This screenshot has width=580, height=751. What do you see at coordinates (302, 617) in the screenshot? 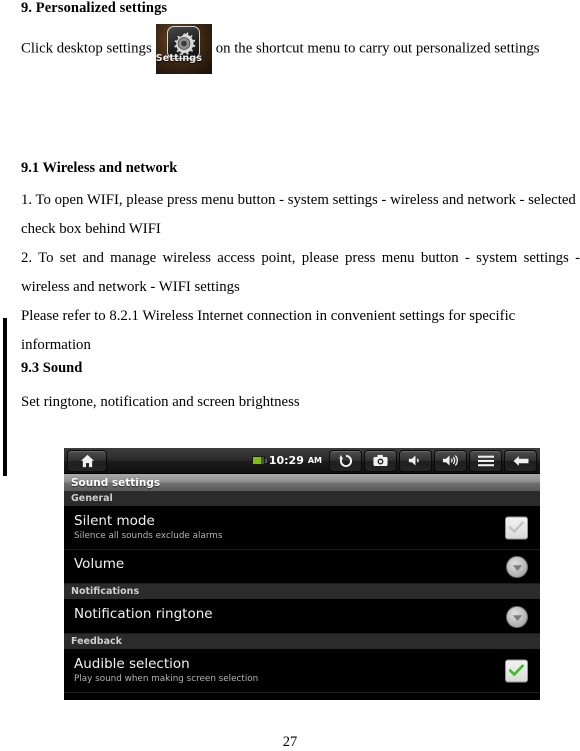
I see `list-item-notification-ringtone: Notification ringtone` at bounding box center [302, 617].